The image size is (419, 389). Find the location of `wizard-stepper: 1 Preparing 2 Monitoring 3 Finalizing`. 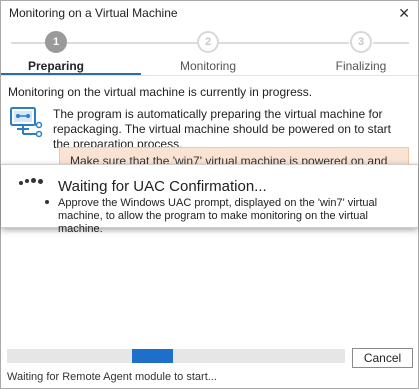

wizard-stepper: 1 Preparing 2 Monitoring 3 Finalizing is located at coordinates (209, 53).